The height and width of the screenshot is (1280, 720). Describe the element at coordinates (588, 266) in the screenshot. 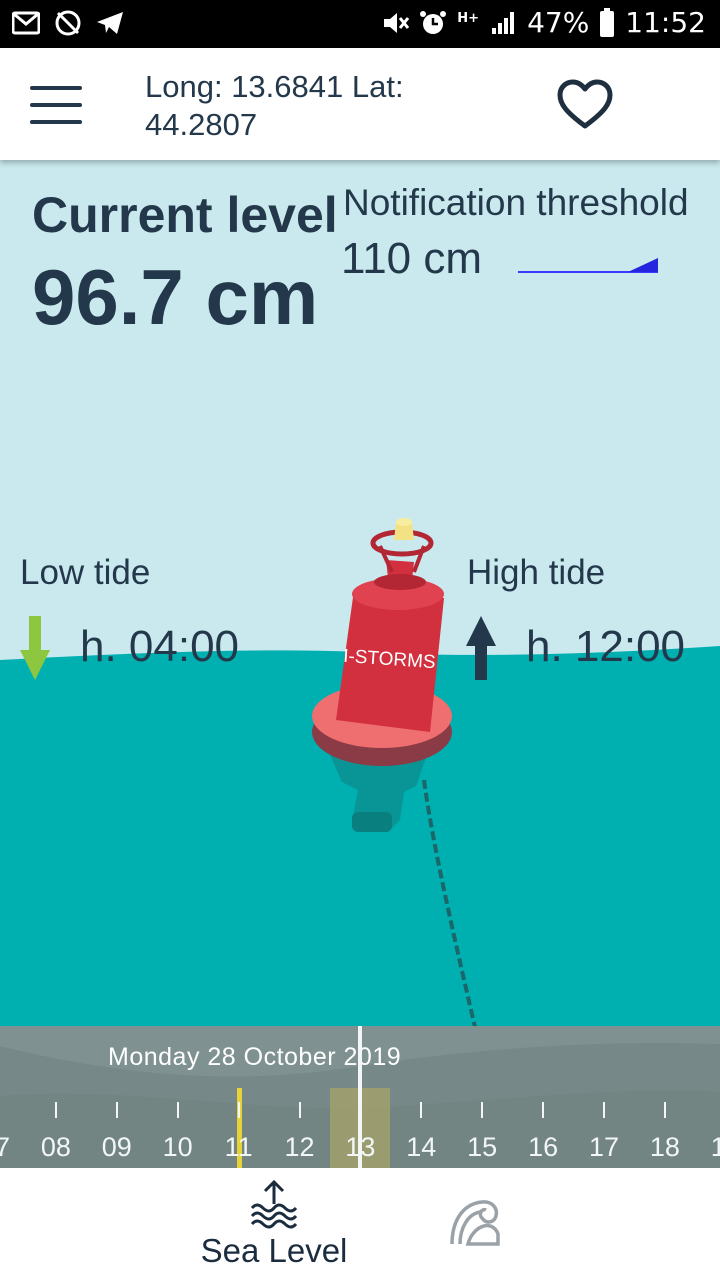

I see `threshold-slider` at that location.